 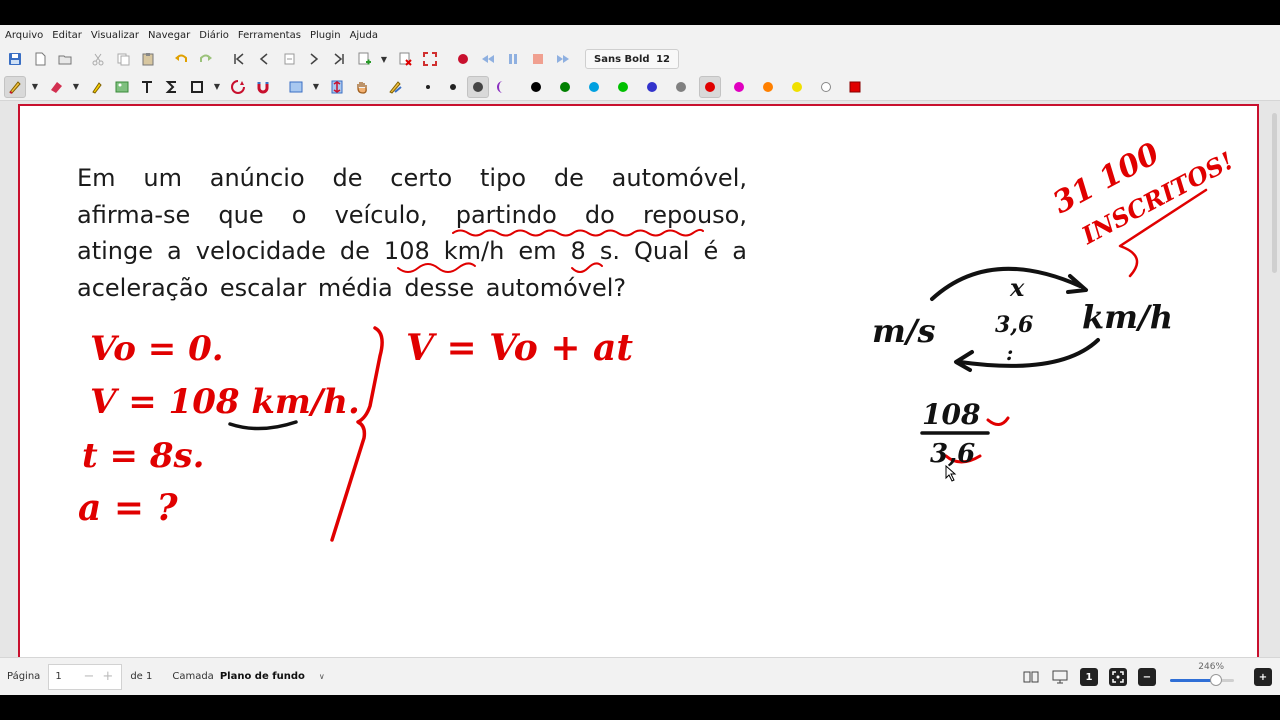 I want to click on presentation-mode-icon, so click(x=1060, y=677).